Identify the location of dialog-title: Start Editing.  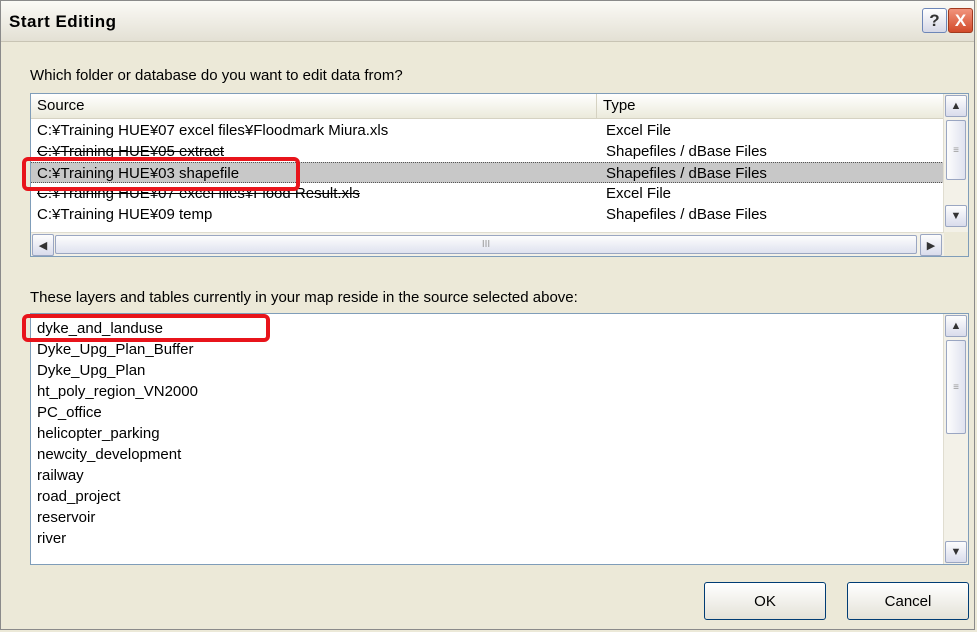
(63, 21).